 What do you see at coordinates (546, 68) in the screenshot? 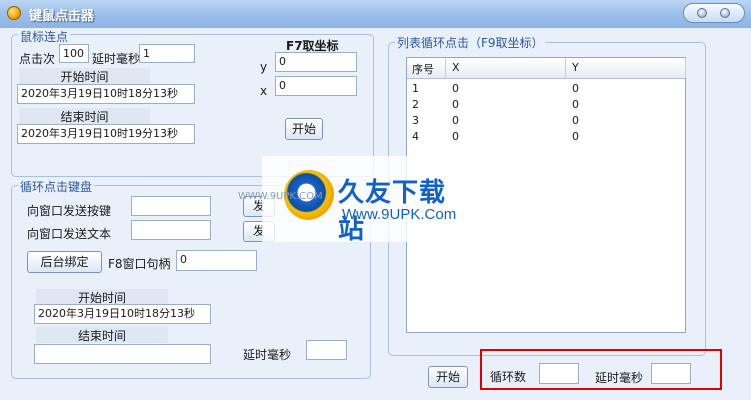
I see `list-header: 序号 X Y` at bounding box center [546, 68].